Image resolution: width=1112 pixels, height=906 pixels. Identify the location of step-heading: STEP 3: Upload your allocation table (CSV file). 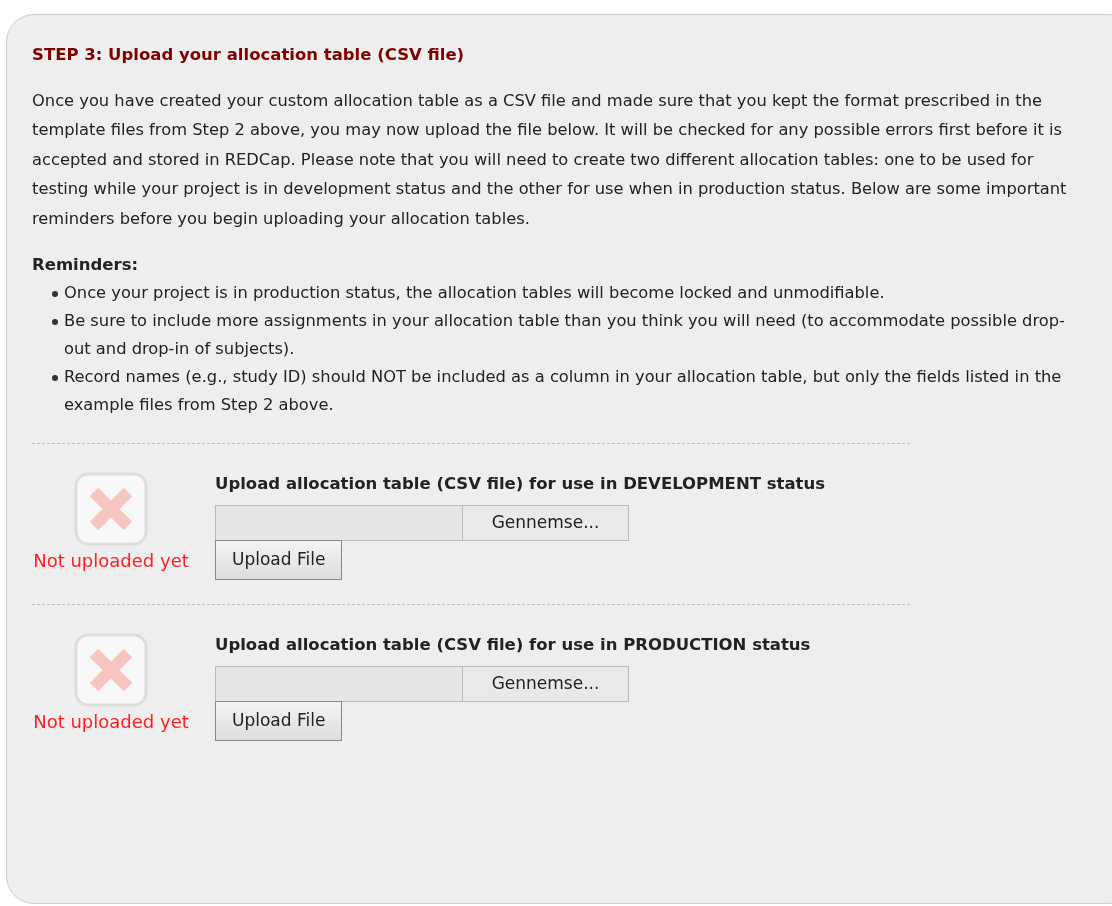
(249, 55).